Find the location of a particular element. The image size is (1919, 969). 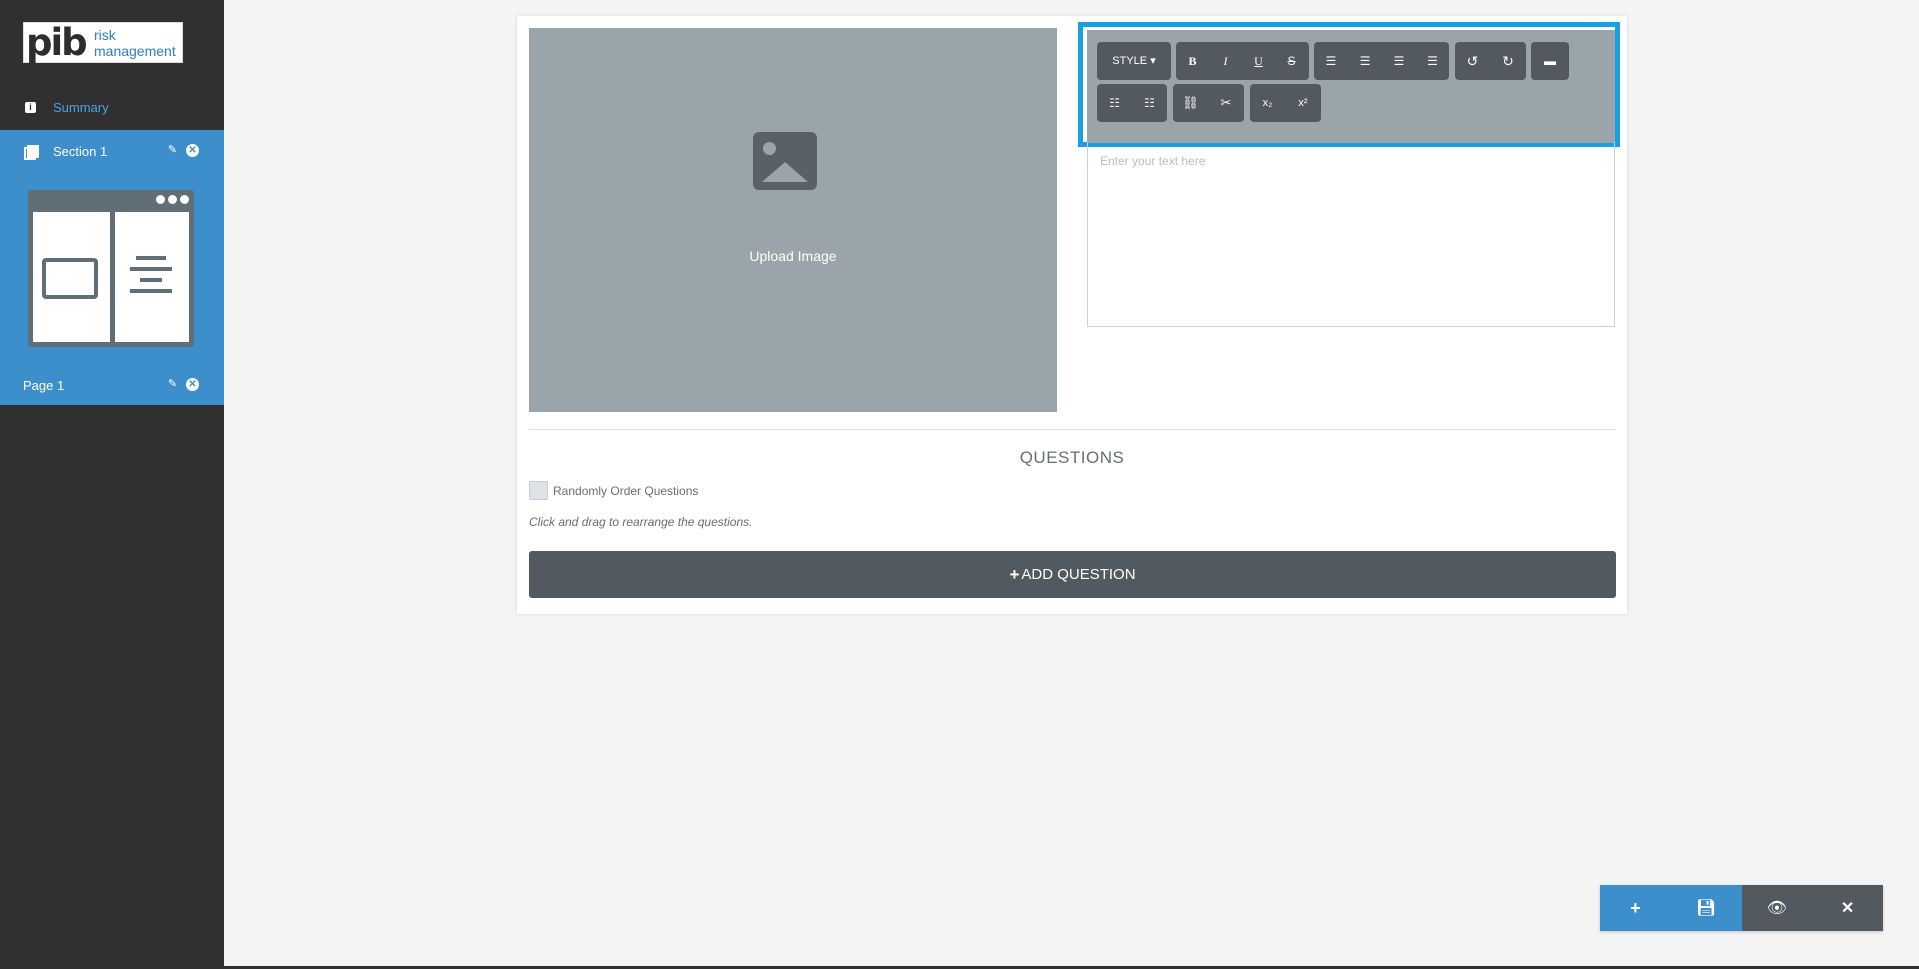

align-justify-icon: ☰ is located at coordinates (1432, 61).